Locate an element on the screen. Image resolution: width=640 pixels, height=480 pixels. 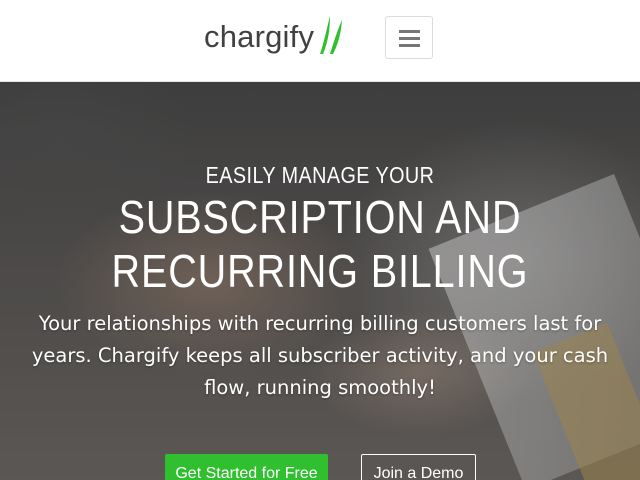
hero-headline-line-2: RECURRING BILLING is located at coordinates (320, 271).